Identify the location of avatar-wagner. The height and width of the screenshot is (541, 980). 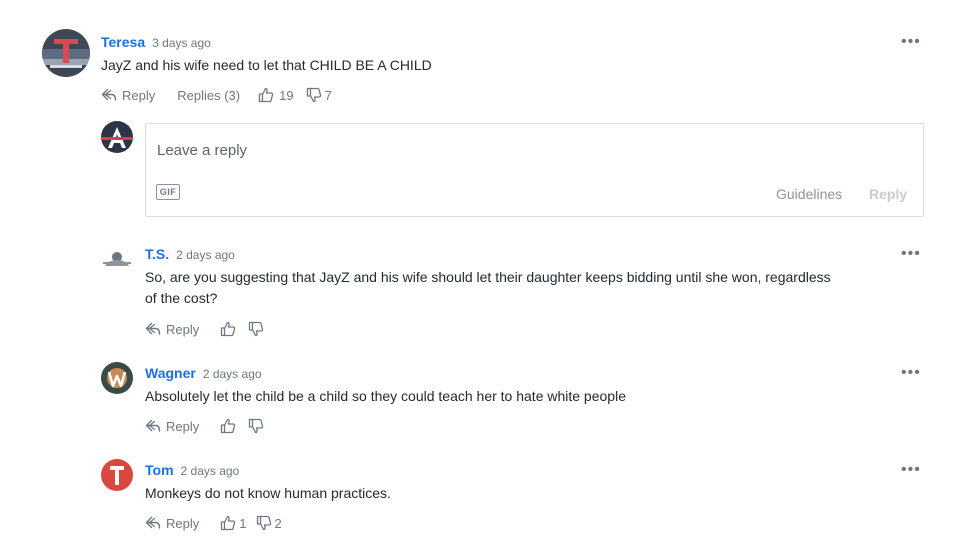
(117, 378).